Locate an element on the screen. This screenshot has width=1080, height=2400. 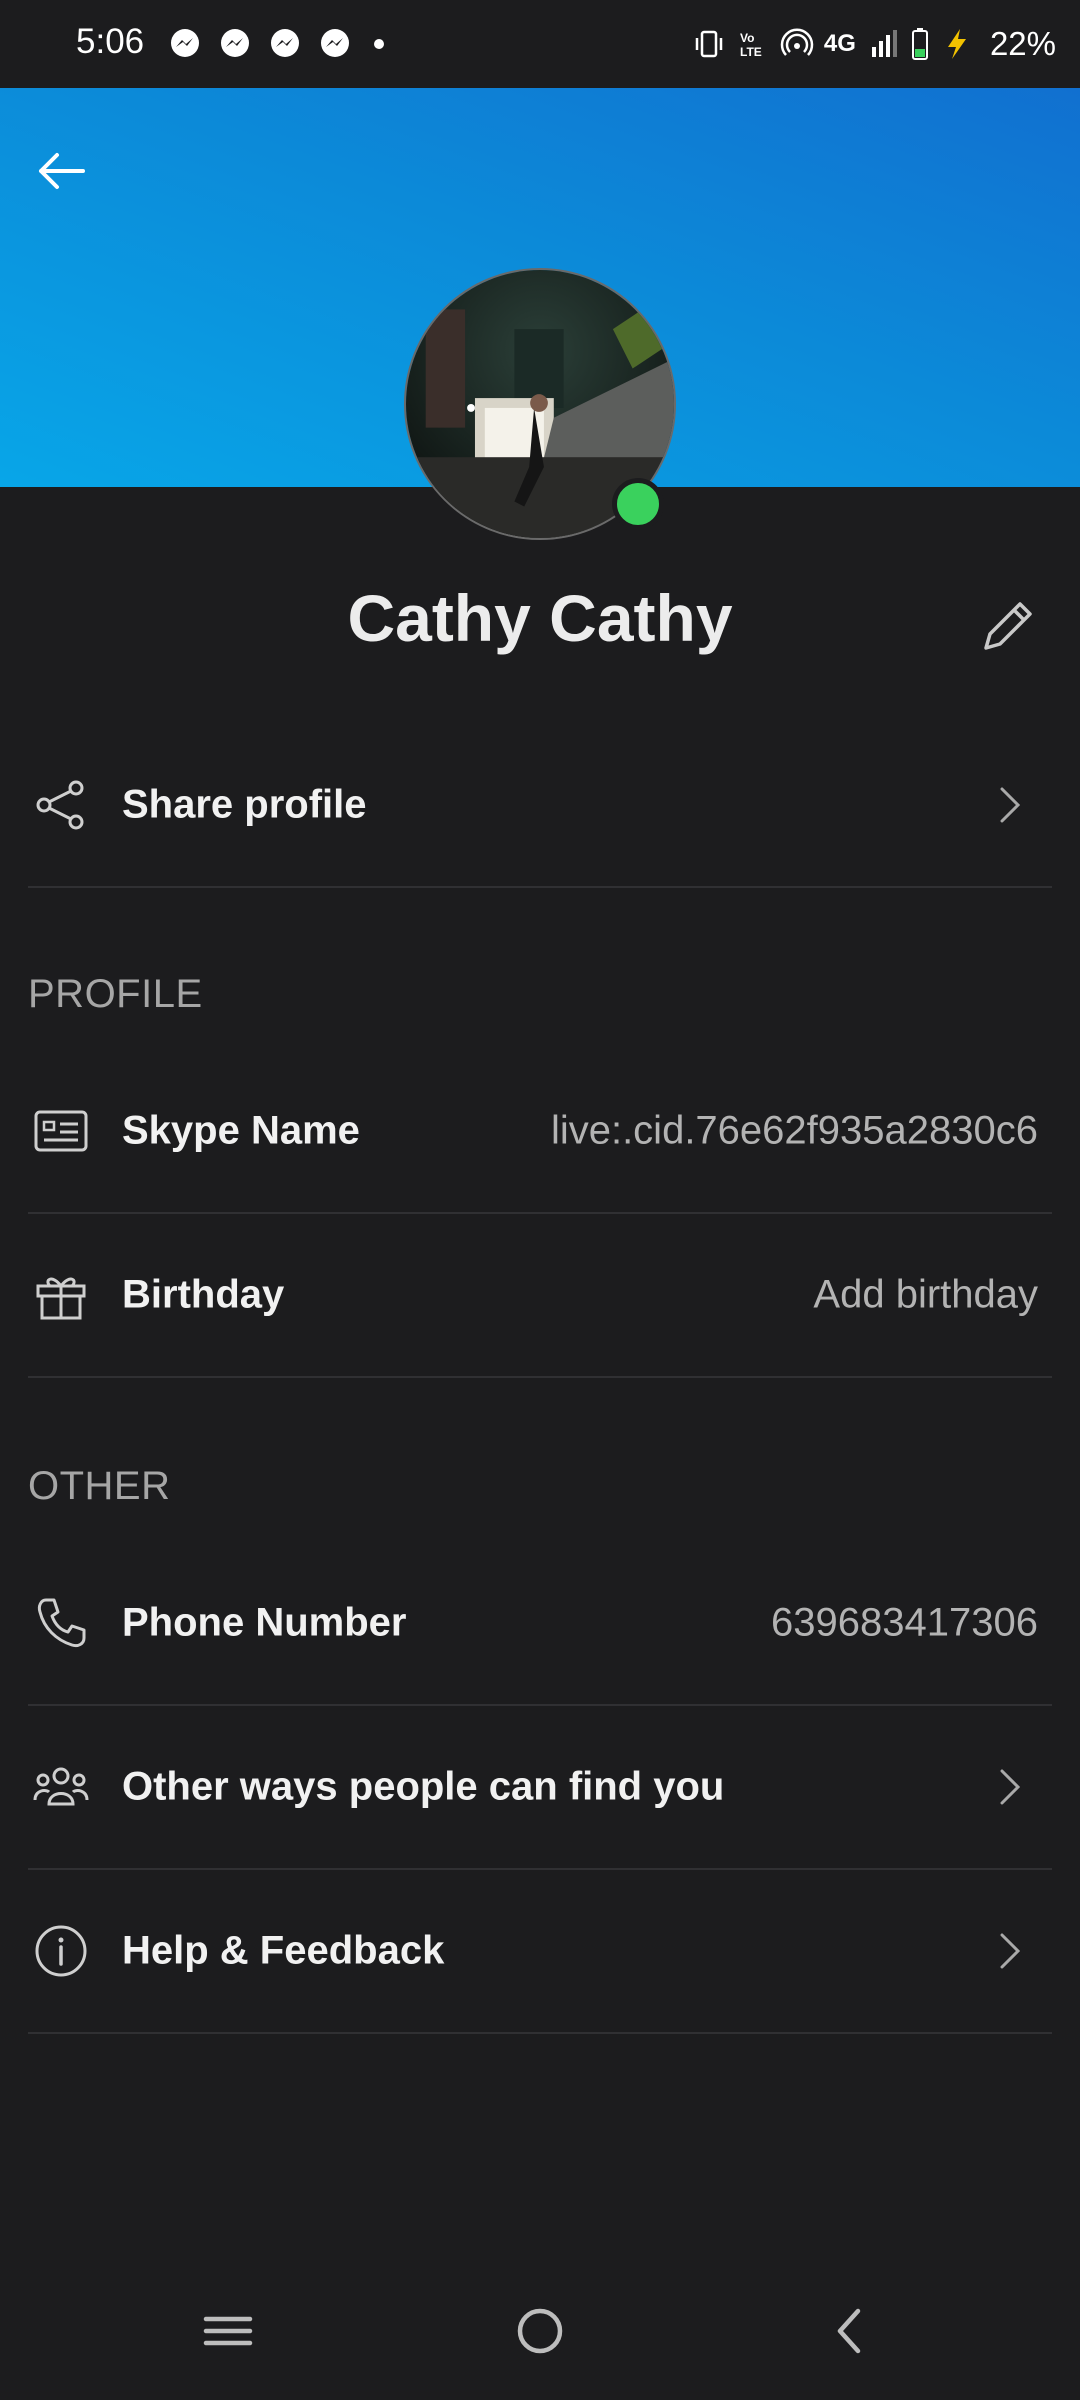
info-icon is located at coordinates (61, 1951).